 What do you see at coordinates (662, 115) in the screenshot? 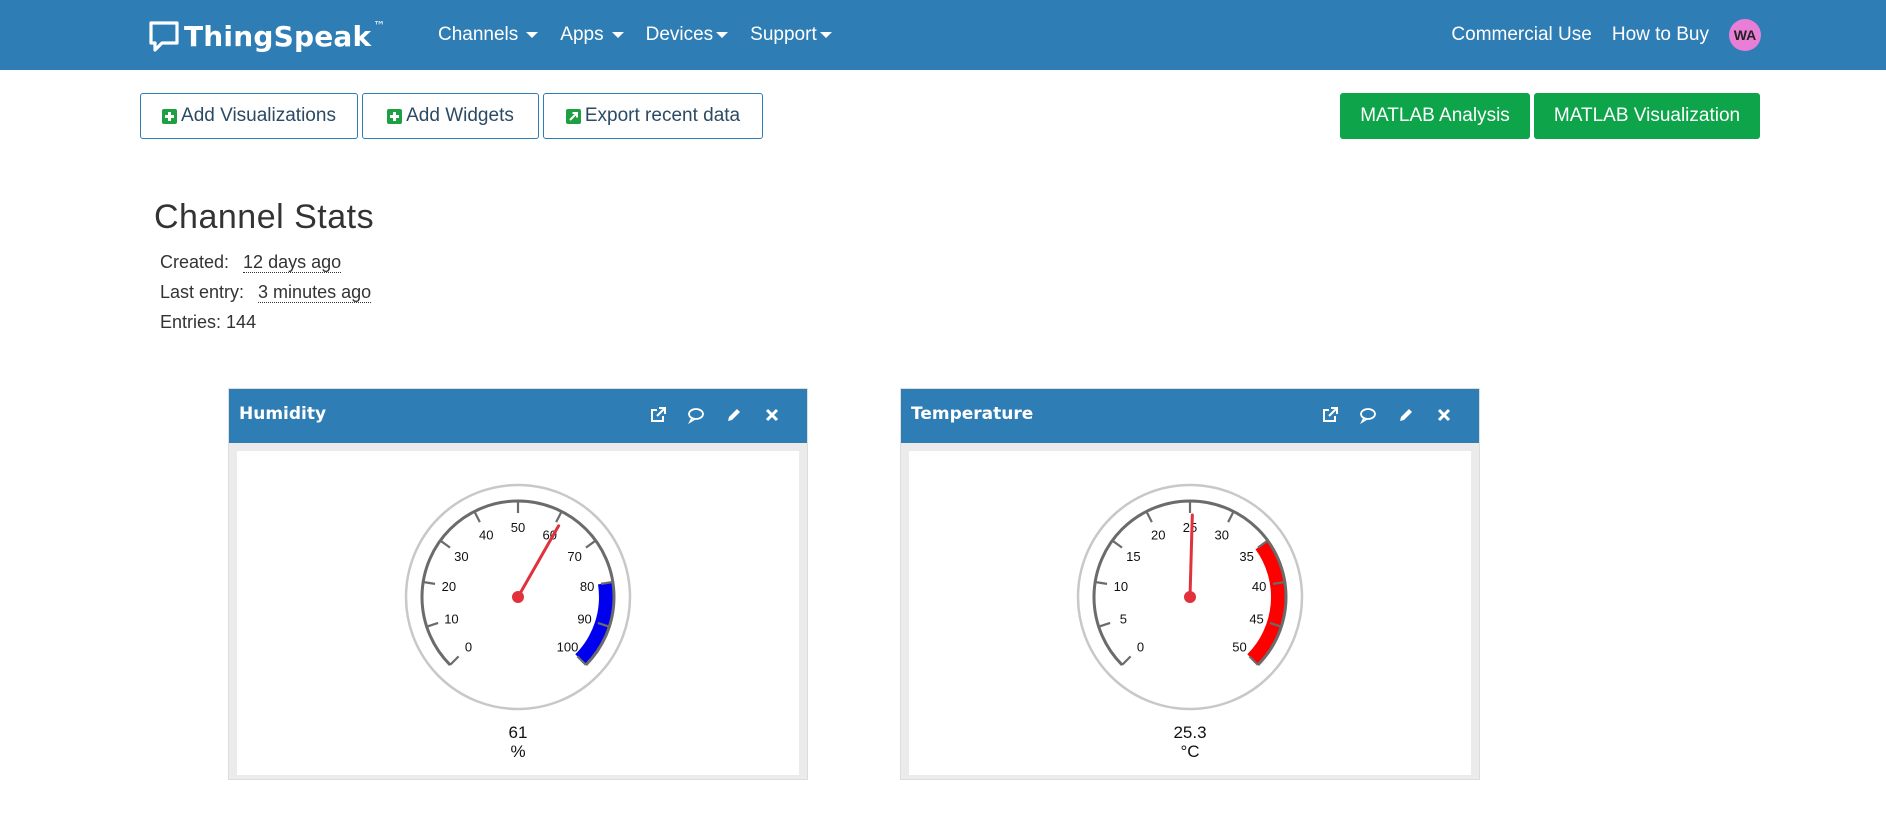
I see `export-recent-data-label: Export recent data` at bounding box center [662, 115].